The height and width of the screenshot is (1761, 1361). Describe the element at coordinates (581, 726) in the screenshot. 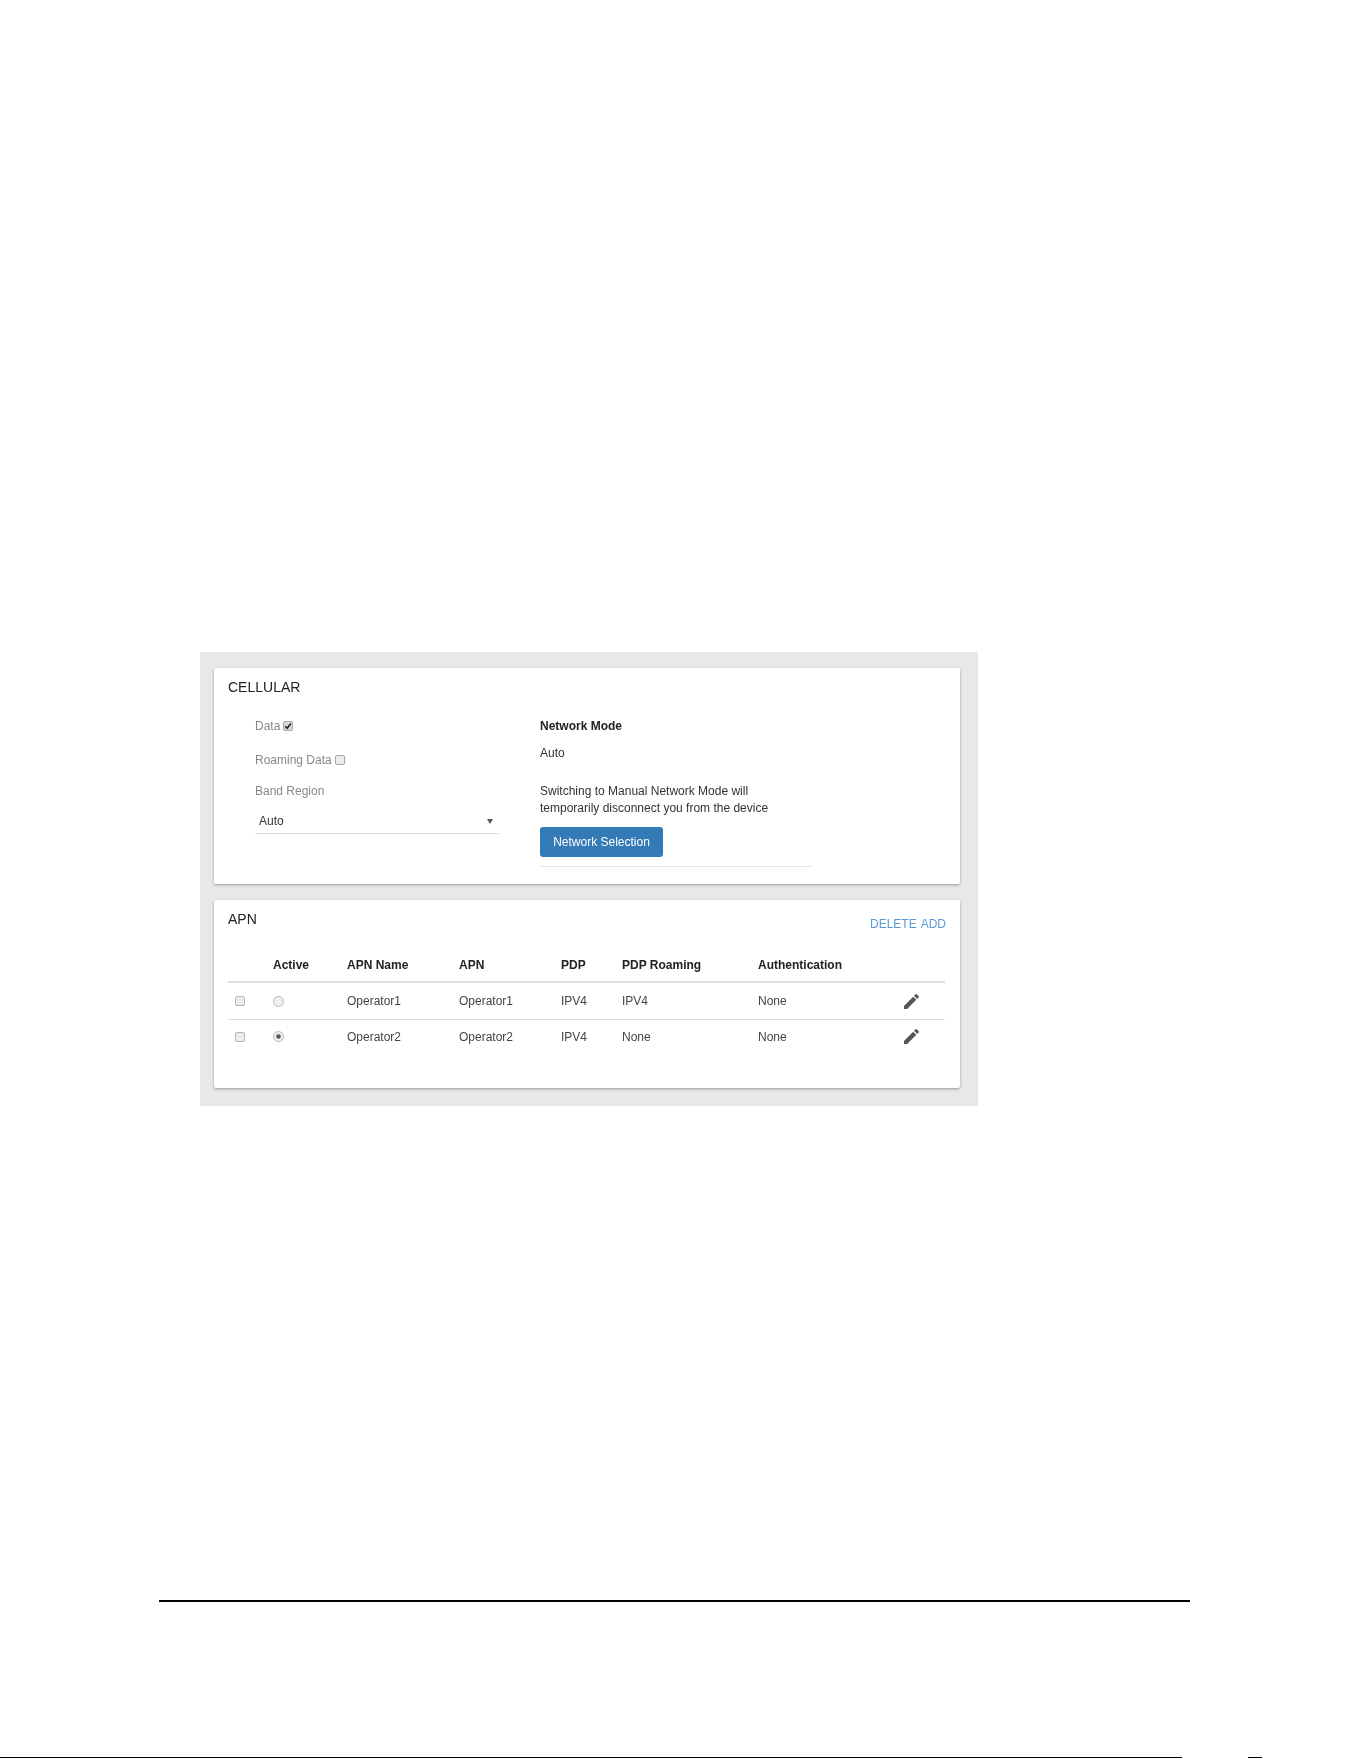

I see `network-mode-label: Network Mode` at that location.